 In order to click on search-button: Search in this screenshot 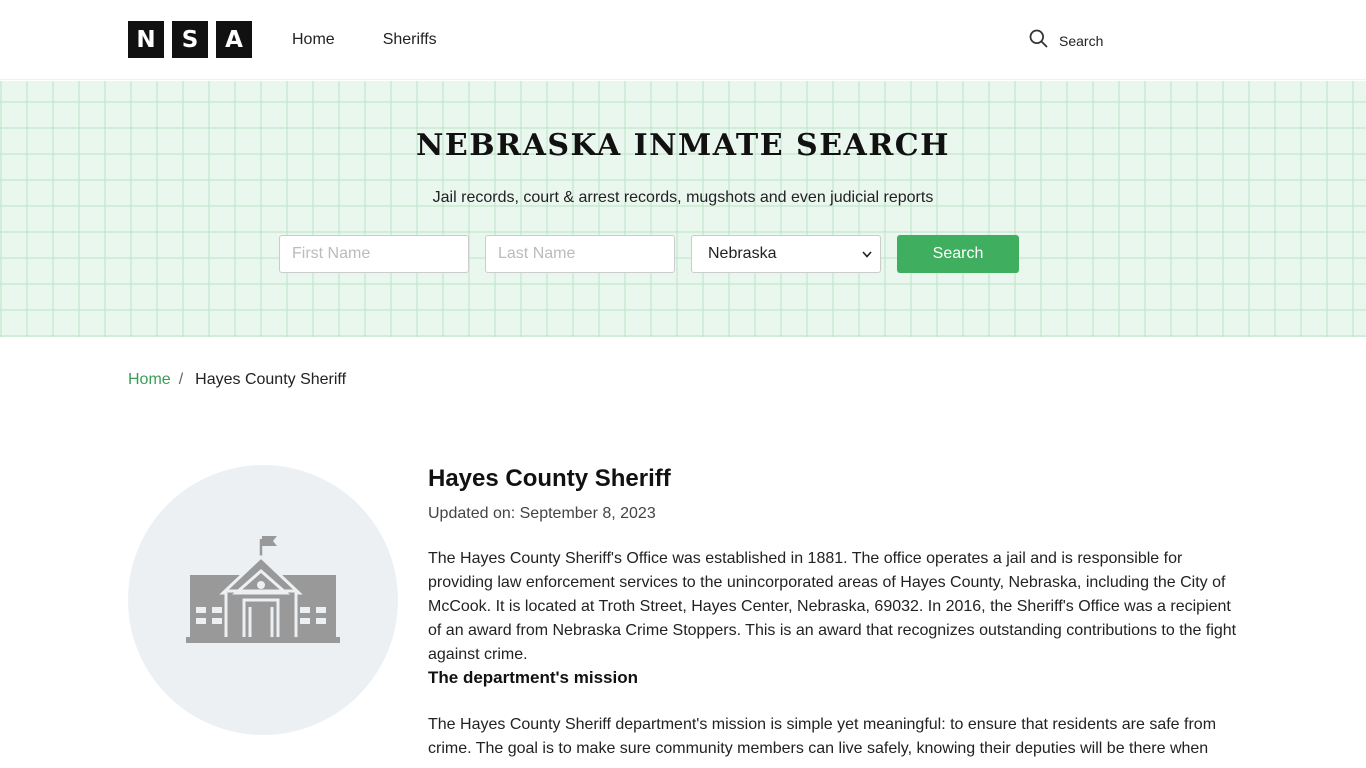, I will do `click(958, 254)`.